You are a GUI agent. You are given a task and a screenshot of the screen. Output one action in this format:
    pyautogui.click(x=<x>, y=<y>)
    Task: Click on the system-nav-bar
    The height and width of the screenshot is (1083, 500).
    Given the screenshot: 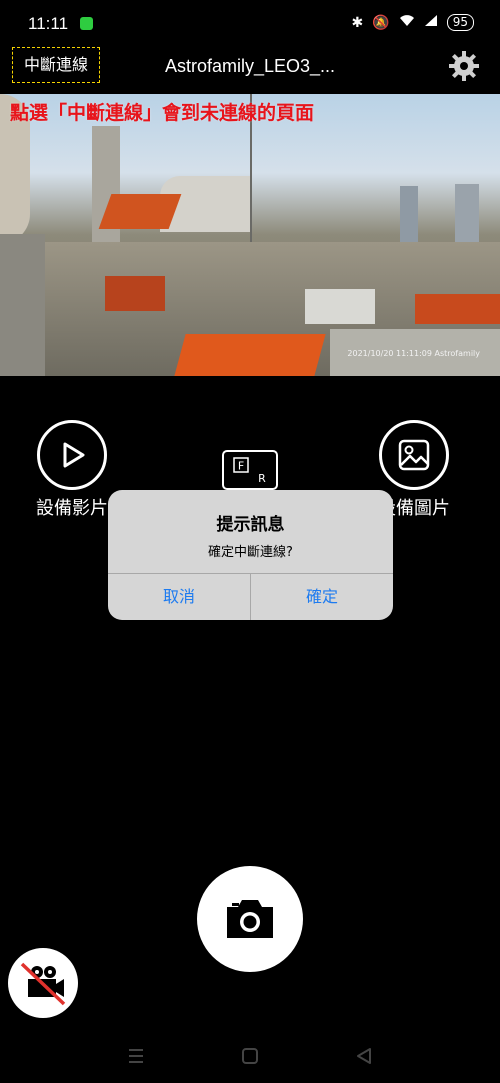 What is the action you would take?
    pyautogui.click(x=250, y=1056)
    